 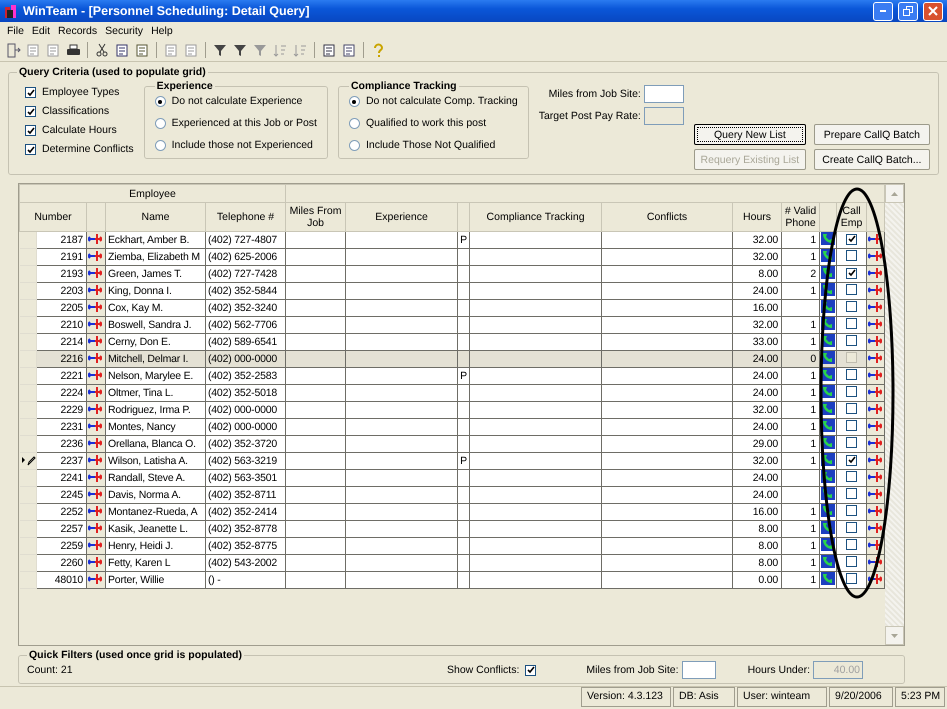 What do you see at coordinates (433, 123) in the screenshot?
I see `radio-option: Qualified to work this post` at bounding box center [433, 123].